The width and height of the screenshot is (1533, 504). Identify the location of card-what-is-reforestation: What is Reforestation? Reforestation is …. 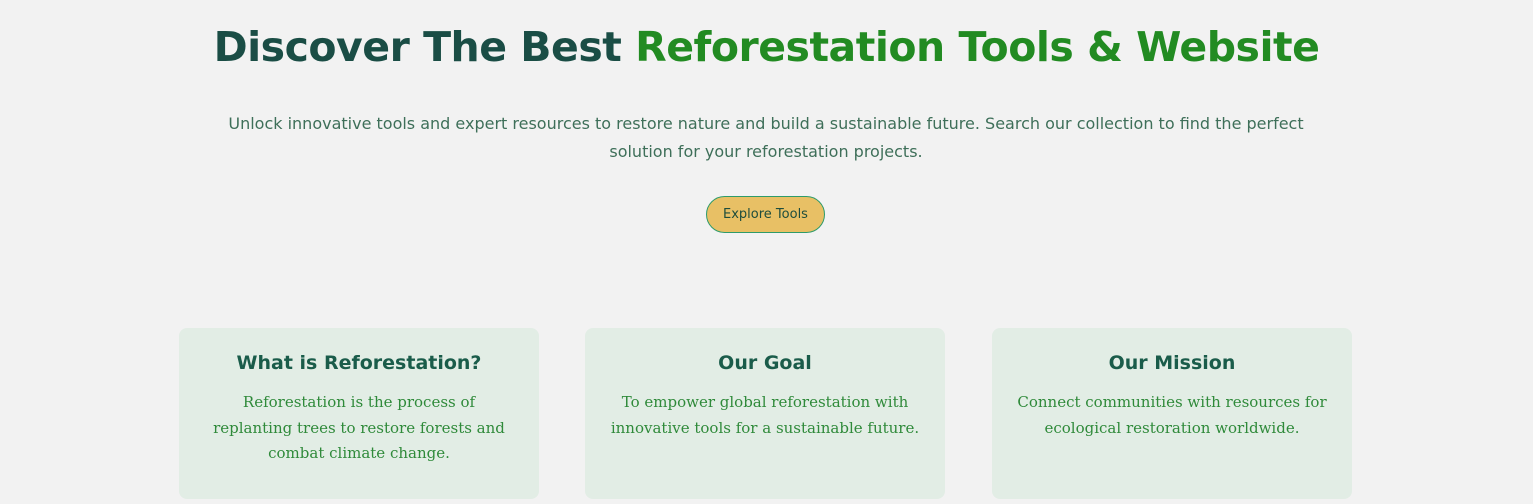
(359, 413).